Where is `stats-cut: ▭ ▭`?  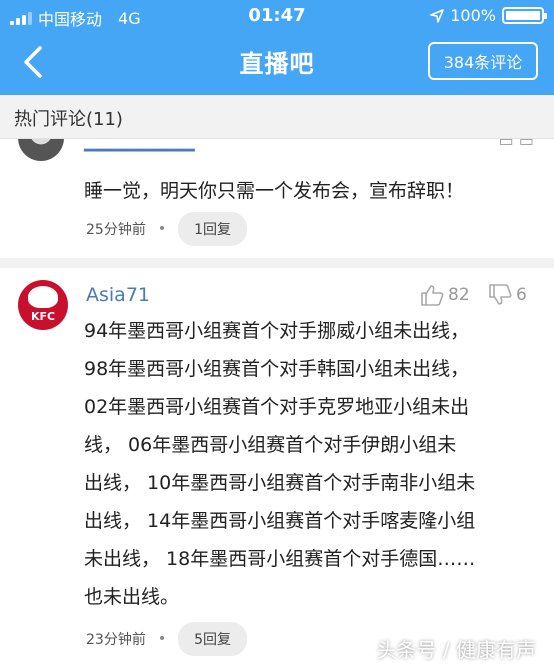
stats-cut: ▭ ▭ is located at coordinates (516, 144).